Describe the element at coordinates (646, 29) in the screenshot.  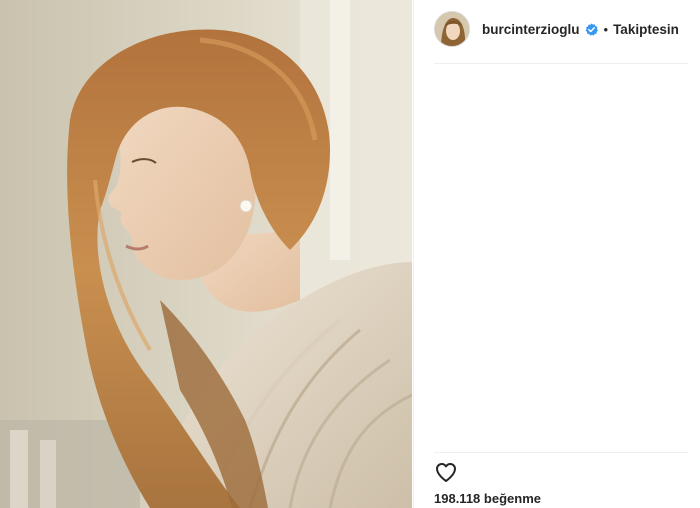
I see `following-status-button: Takiptesin` at that location.